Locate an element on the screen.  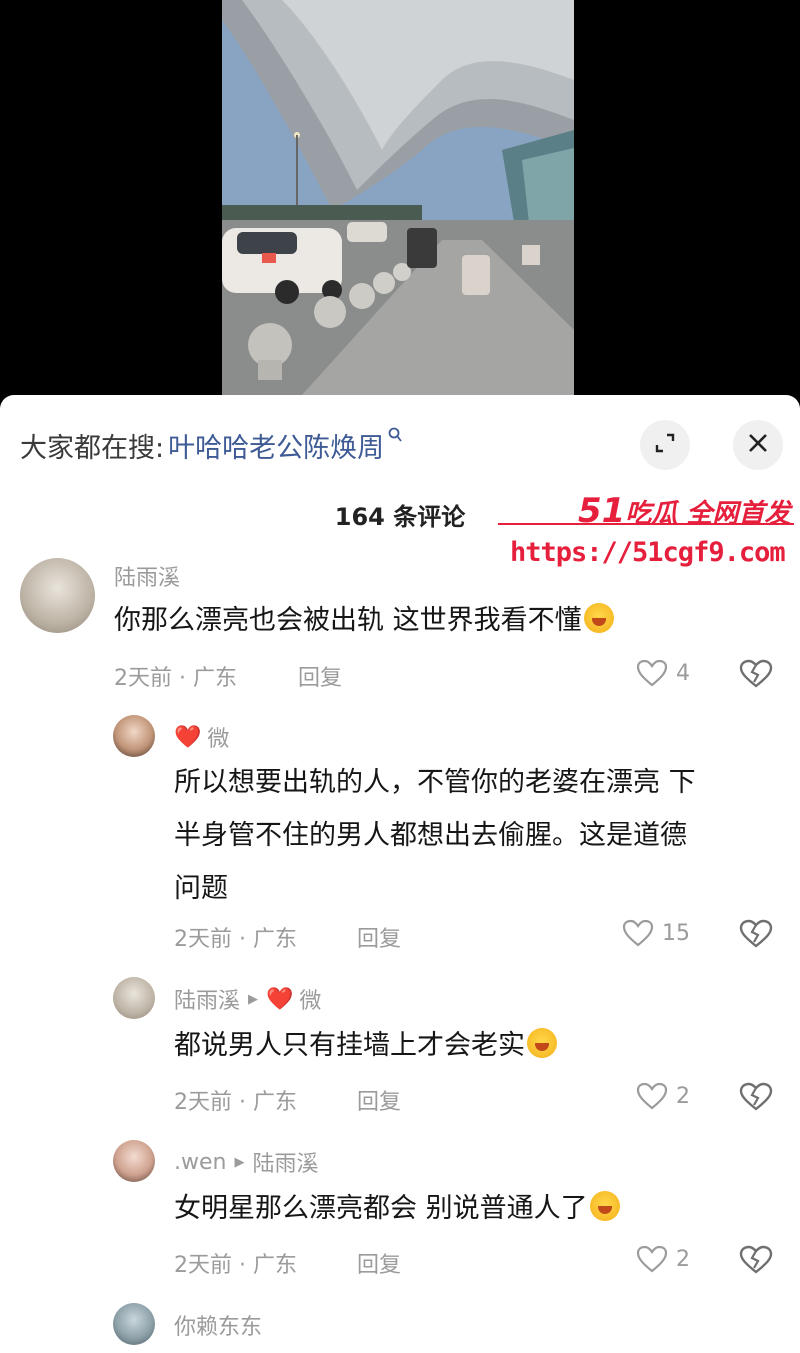
like-count: 15 is located at coordinates (676, 933).